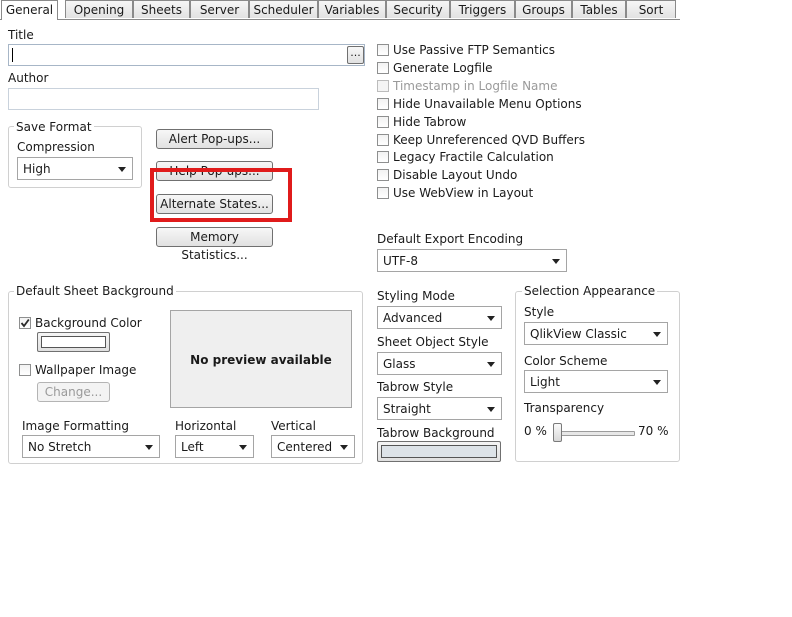  What do you see at coordinates (88, 323) in the screenshot?
I see `background-color-label: Background Color` at bounding box center [88, 323].